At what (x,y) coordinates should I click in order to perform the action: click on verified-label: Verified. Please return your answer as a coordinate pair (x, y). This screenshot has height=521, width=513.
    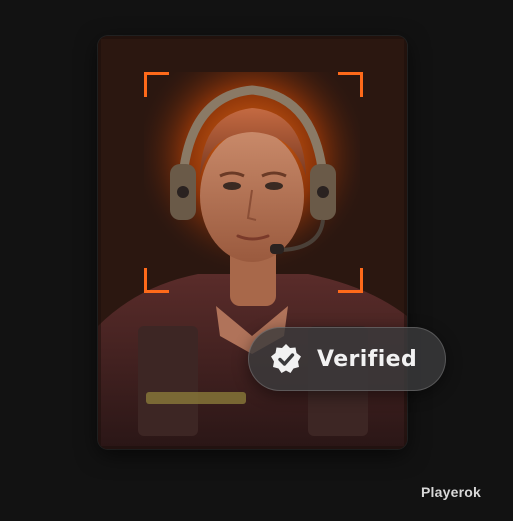
    Looking at the image, I should click on (367, 359).